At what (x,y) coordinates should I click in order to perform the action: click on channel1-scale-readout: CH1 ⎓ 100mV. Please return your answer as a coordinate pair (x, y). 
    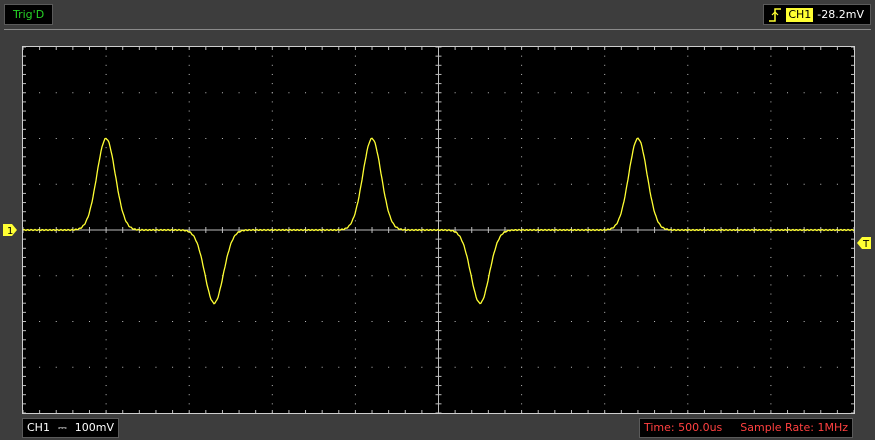
    Looking at the image, I should click on (70, 428).